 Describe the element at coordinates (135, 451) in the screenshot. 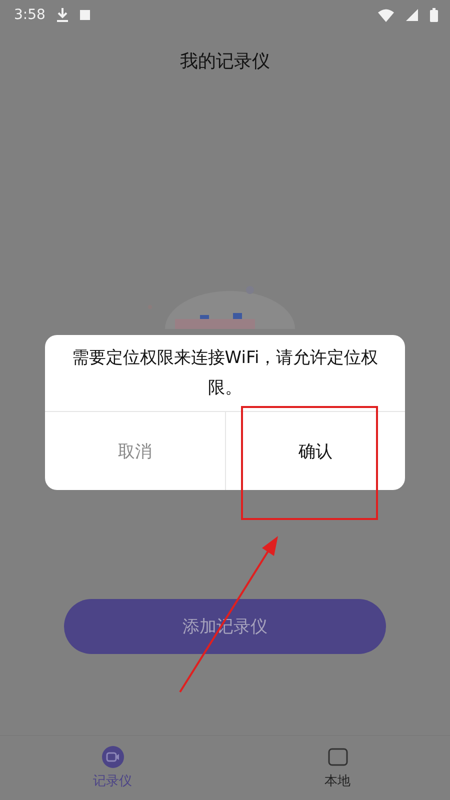

I see `cancel-button: 取消` at that location.